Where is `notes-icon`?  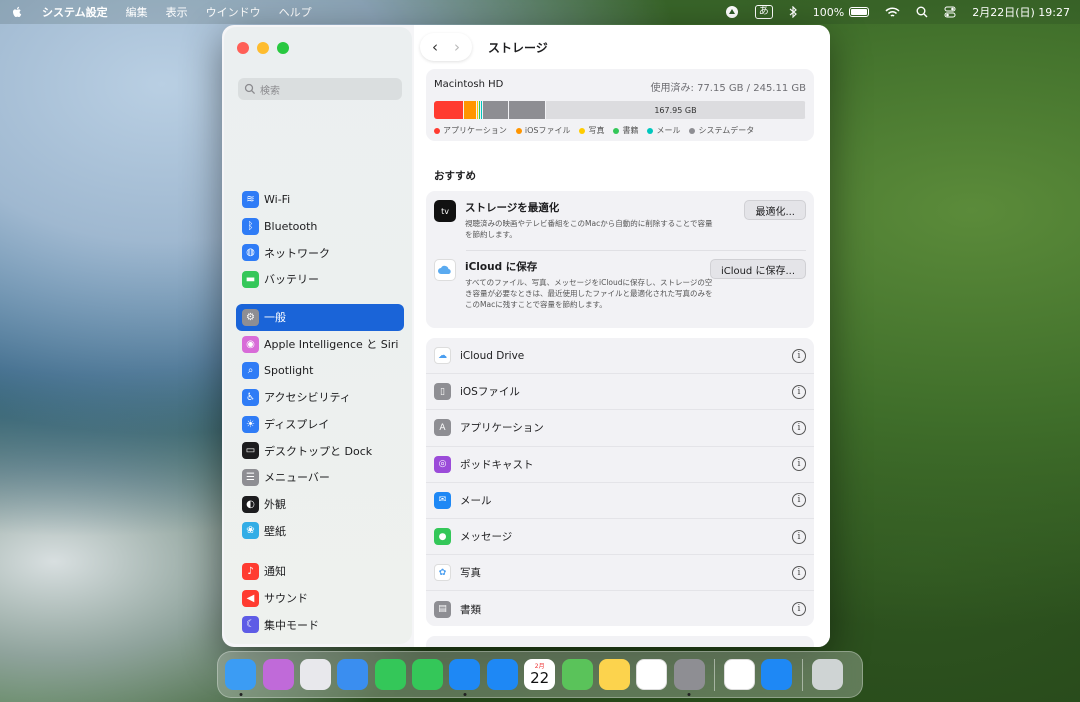
notes-icon is located at coordinates (614, 674).